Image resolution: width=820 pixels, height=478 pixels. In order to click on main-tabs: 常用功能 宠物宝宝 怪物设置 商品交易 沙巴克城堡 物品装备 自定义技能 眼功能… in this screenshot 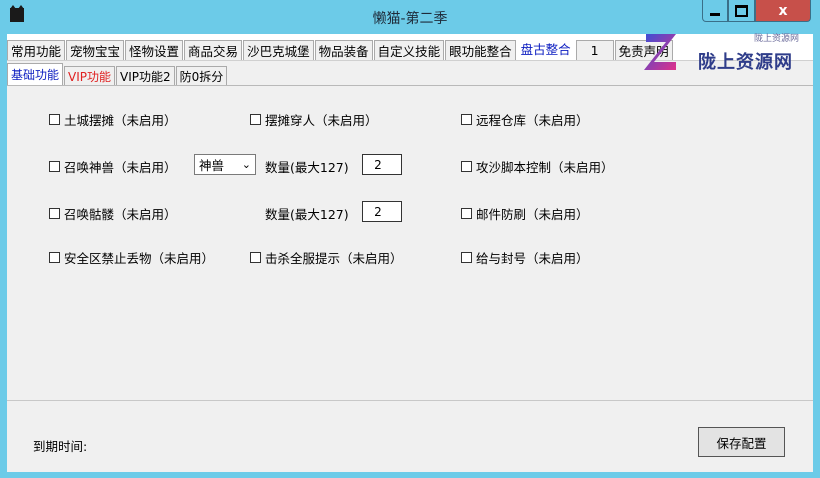, I will do `click(340, 48)`.